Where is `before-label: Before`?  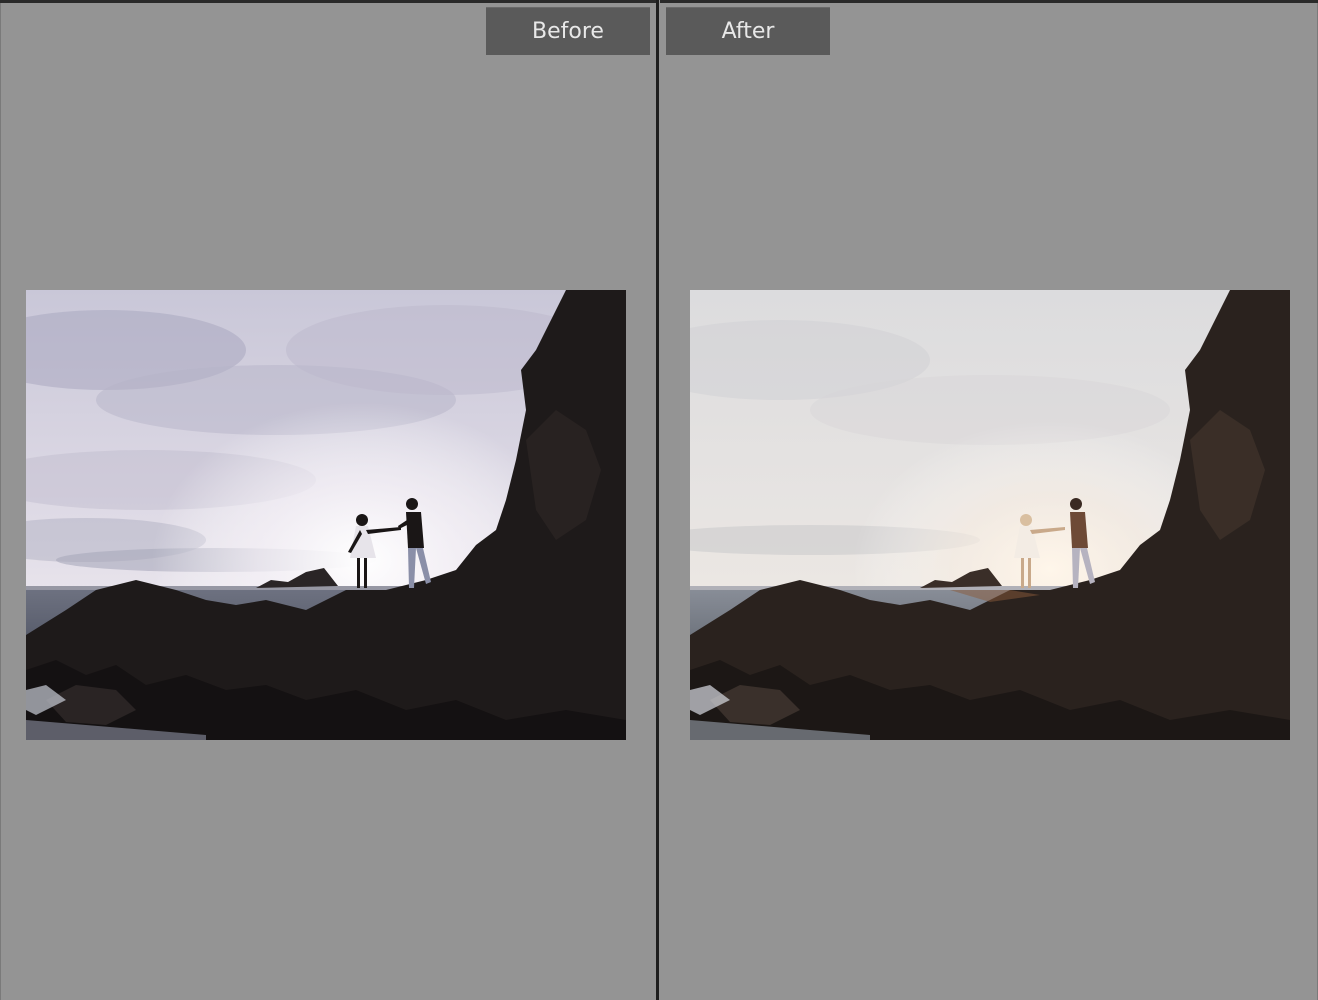 before-label: Before is located at coordinates (568, 31).